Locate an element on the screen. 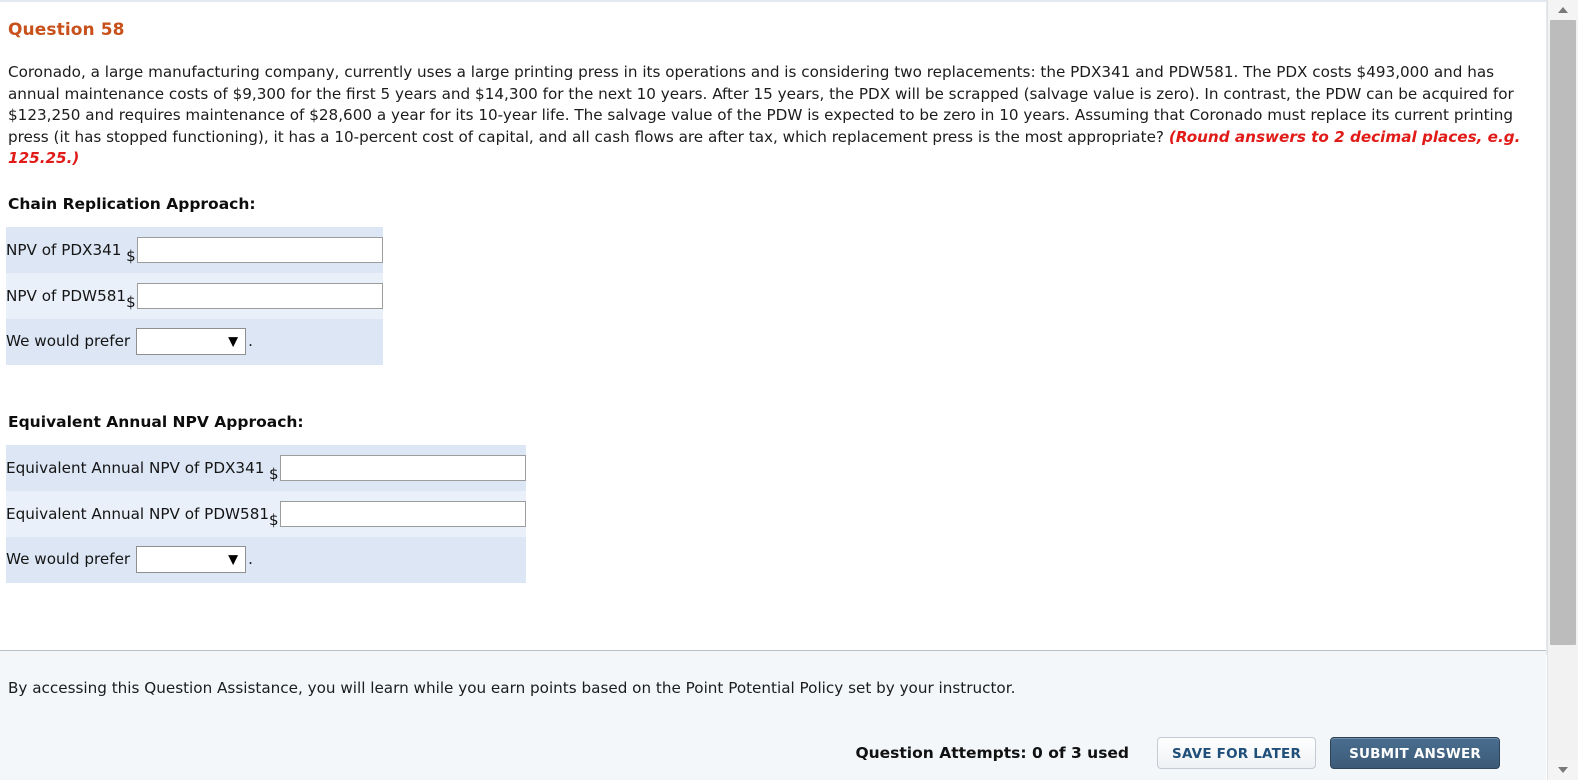  equivalent-annual-npv-heading: Equivalent Annual NPV Approach: is located at coordinates (156, 421).